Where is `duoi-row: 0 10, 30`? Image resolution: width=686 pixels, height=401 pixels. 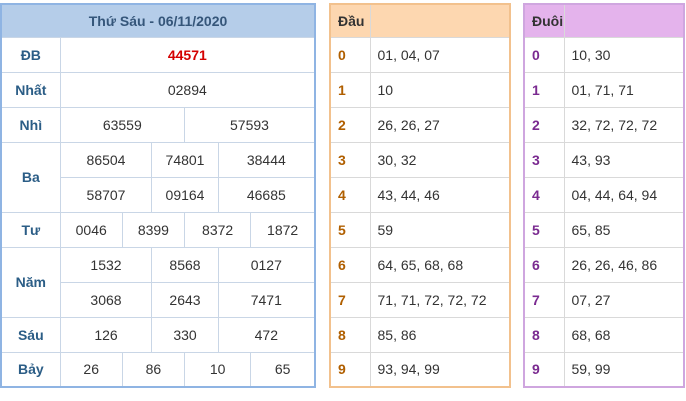
duoi-row: 0 10, 30 is located at coordinates (604, 54).